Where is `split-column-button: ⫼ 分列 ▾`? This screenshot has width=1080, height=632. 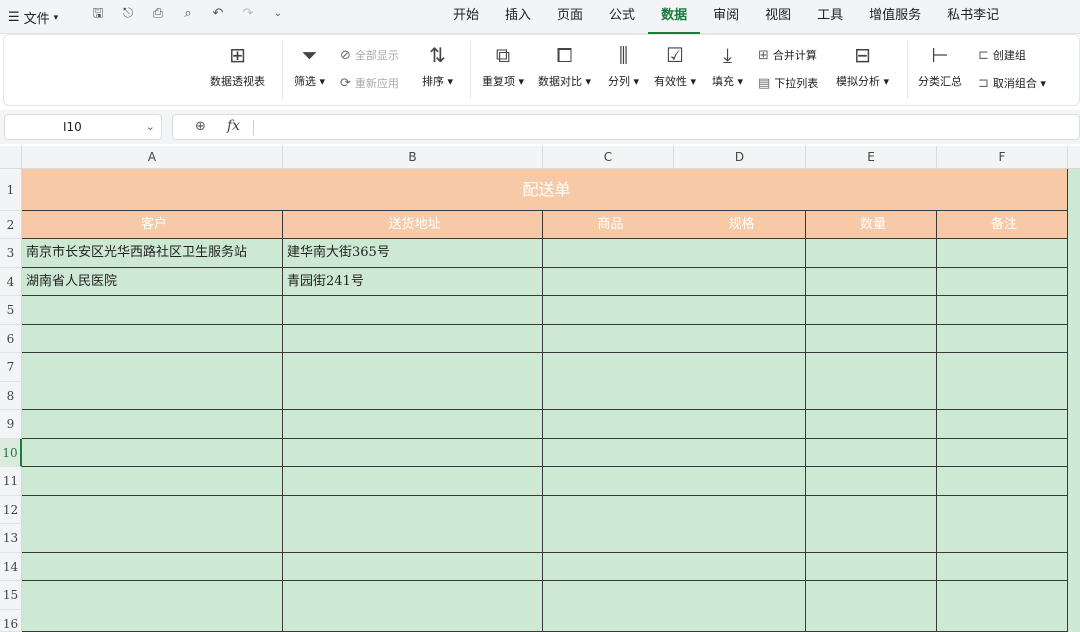
split-column-button: ⫼ 分列 ▾ is located at coordinates (623, 66).